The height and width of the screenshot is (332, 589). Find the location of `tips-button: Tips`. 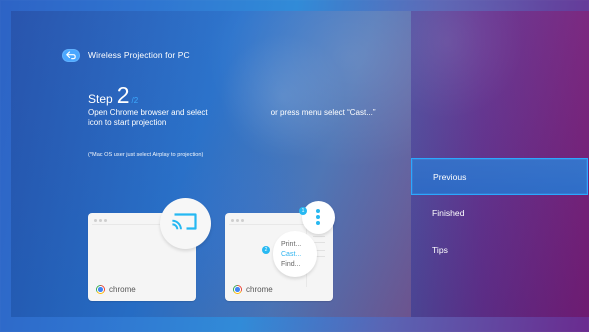

tips-button: Tips is located at coordinates (499, 250).